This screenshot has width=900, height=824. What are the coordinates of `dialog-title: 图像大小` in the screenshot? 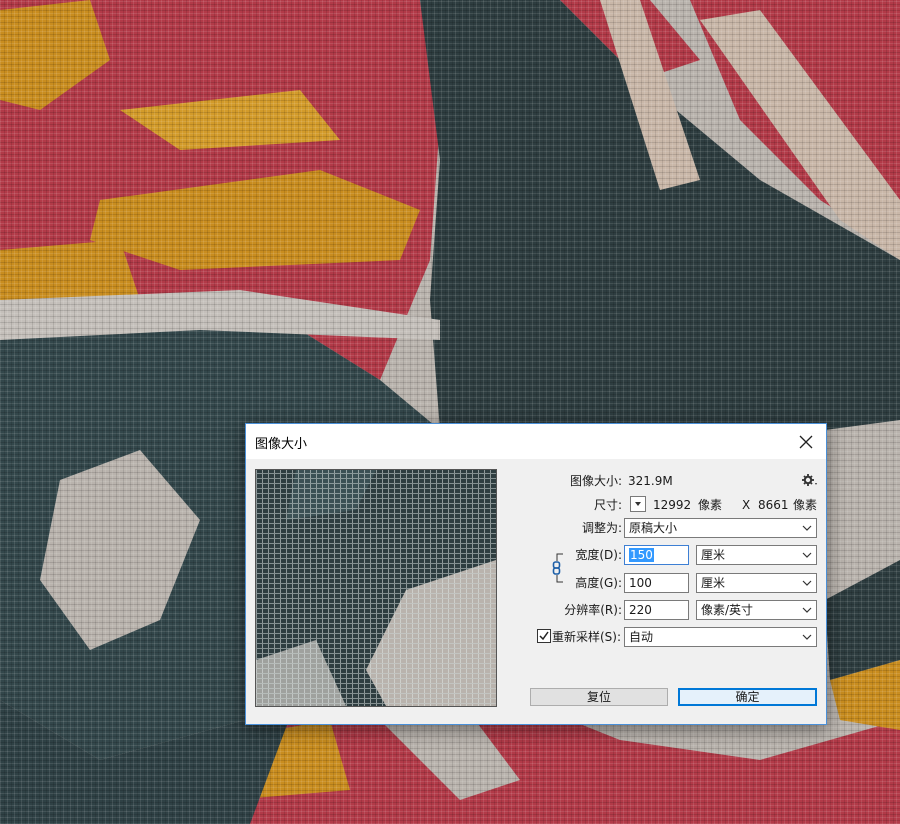 It's located at (281, 444).